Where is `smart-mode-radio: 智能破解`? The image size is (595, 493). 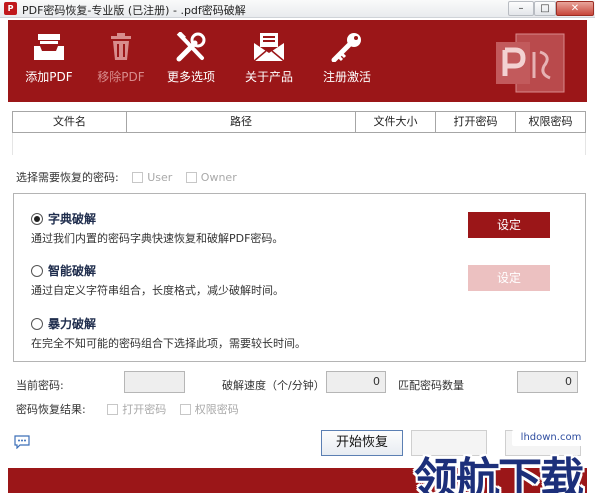
smart-mode-radio: 智能破解 is located at coordinates (63, 270).